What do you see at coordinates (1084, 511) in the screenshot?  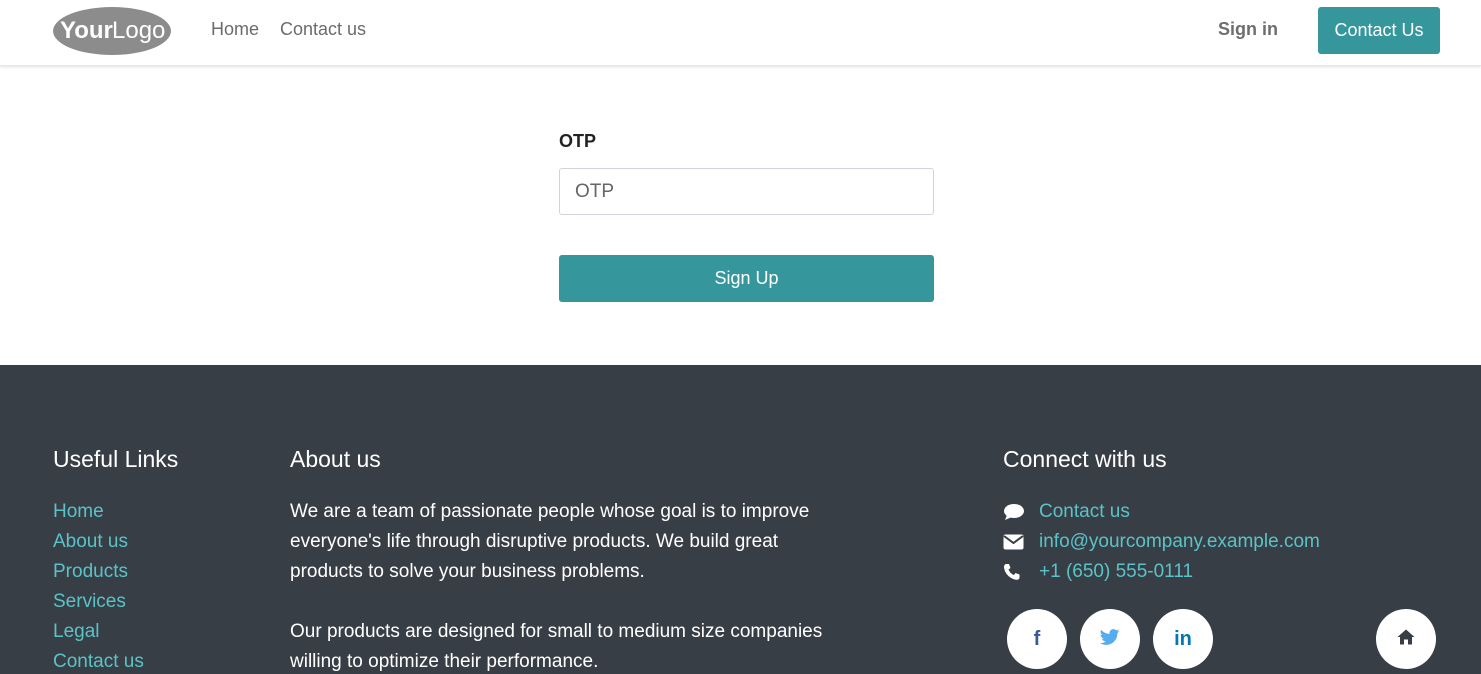 I see `connect-contact-text: Contact us` at bounding box center [1084, 511].